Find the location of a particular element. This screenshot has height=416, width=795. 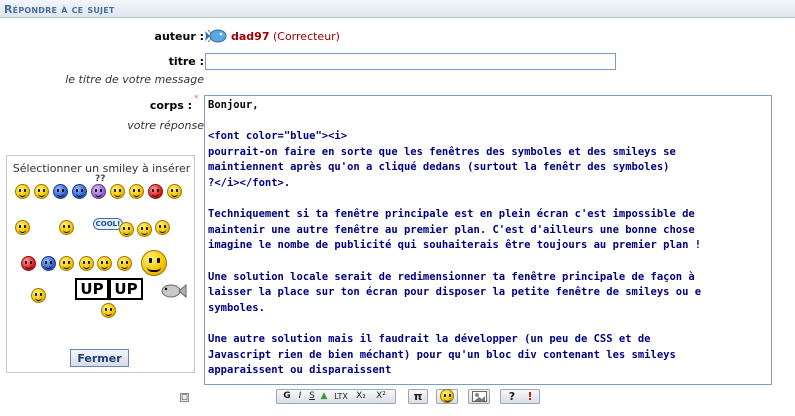

smiley-angry-icon is located at coordinates (155, 191).